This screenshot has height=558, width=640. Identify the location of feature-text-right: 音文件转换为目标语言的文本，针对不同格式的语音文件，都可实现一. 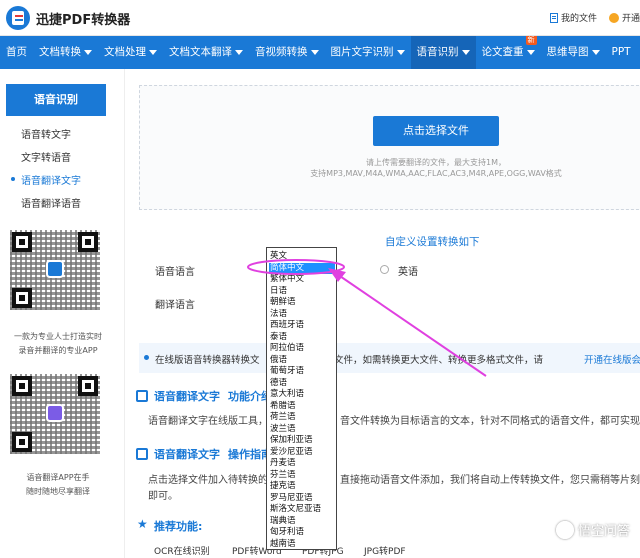
(490, 421).